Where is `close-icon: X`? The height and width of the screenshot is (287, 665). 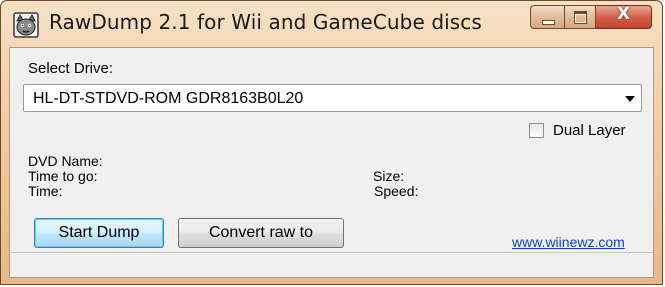
close-icon: X is located at coordinates (623, 14).